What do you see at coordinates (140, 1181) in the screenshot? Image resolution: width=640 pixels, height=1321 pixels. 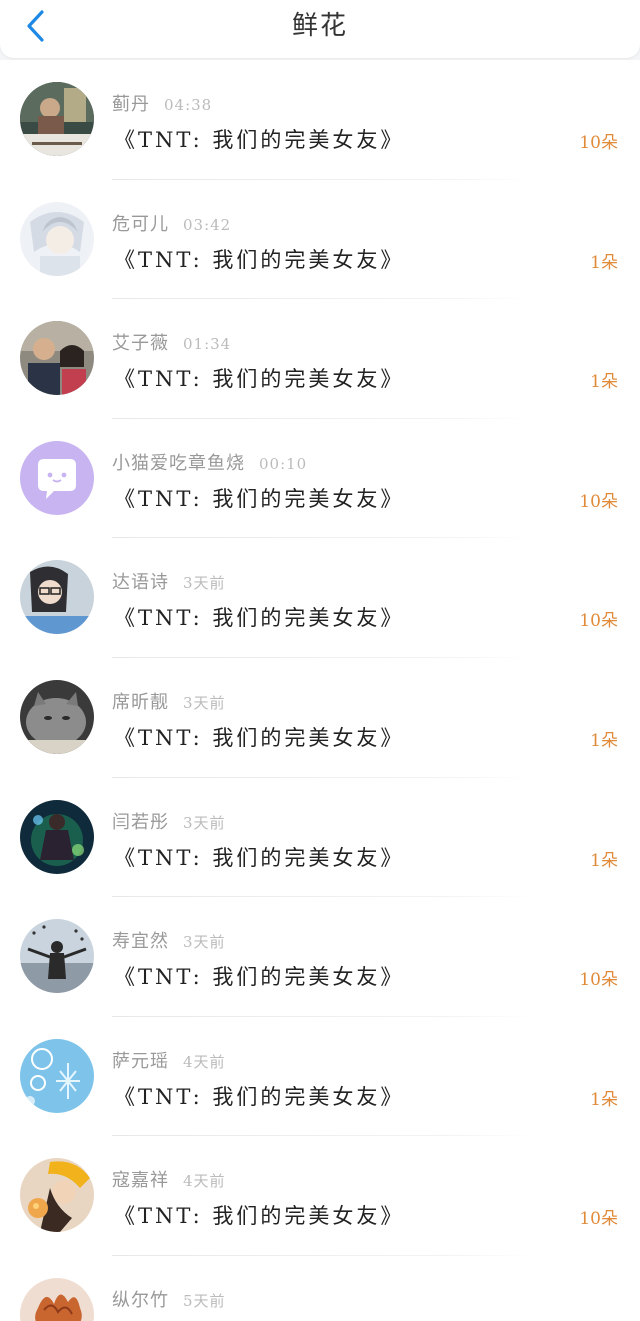 I see `sender-name: 寇嘉祥` at bounding box center [140, 1181].